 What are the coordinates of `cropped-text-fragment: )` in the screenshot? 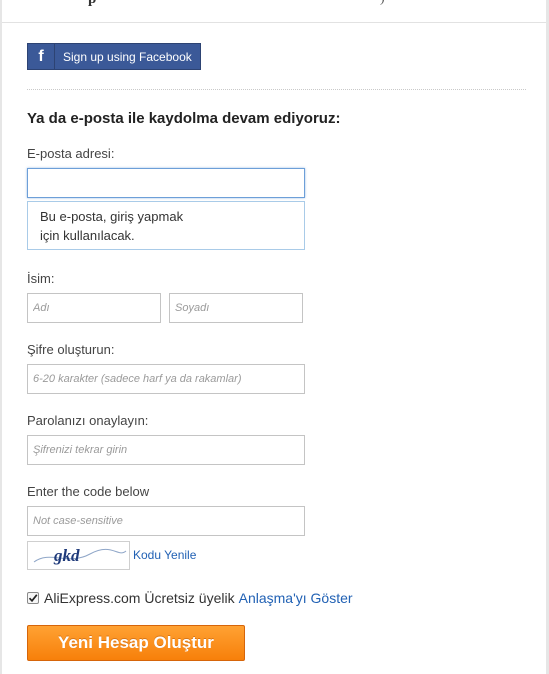 It's located at (382, 3).